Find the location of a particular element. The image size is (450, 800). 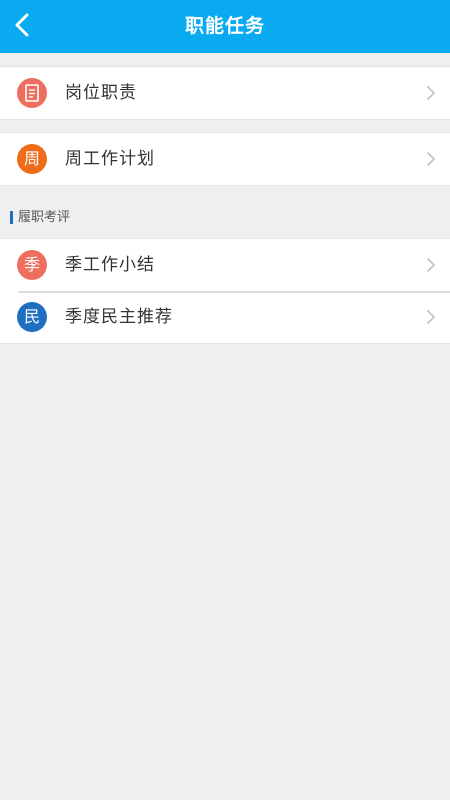

list-item-job-duties: 岗位职责 is located at coordinates (225, 93).